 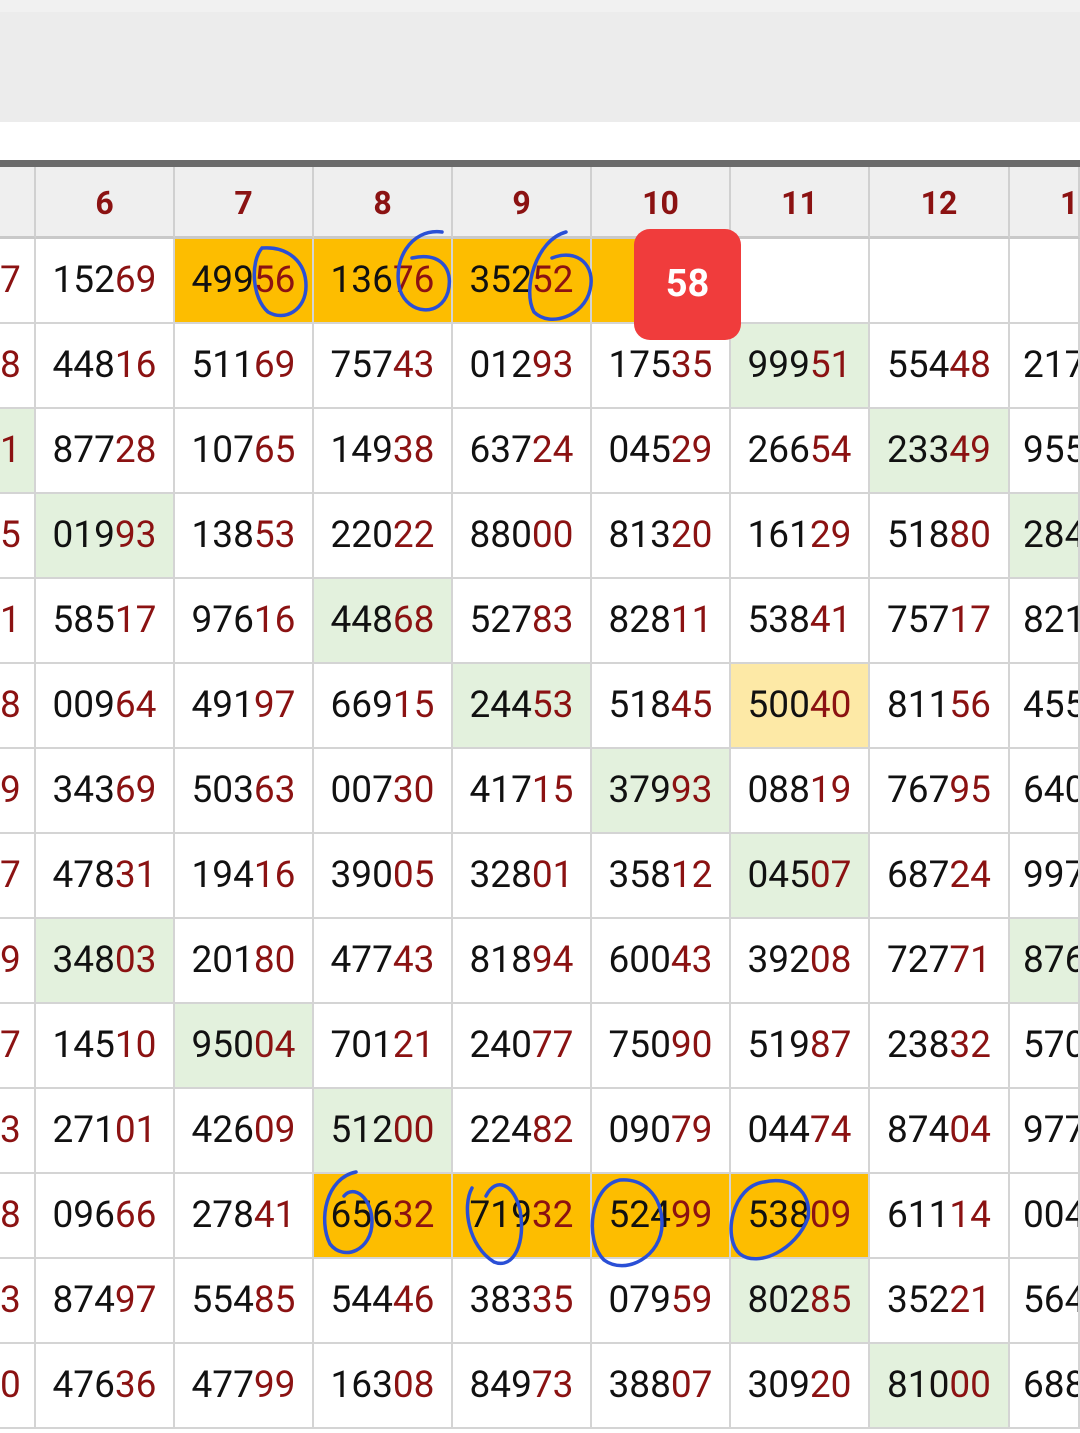 What do you see at coordinates (244, 203) in the screenshot?
I see `column-header: 7` at bounding box center [244, 203].